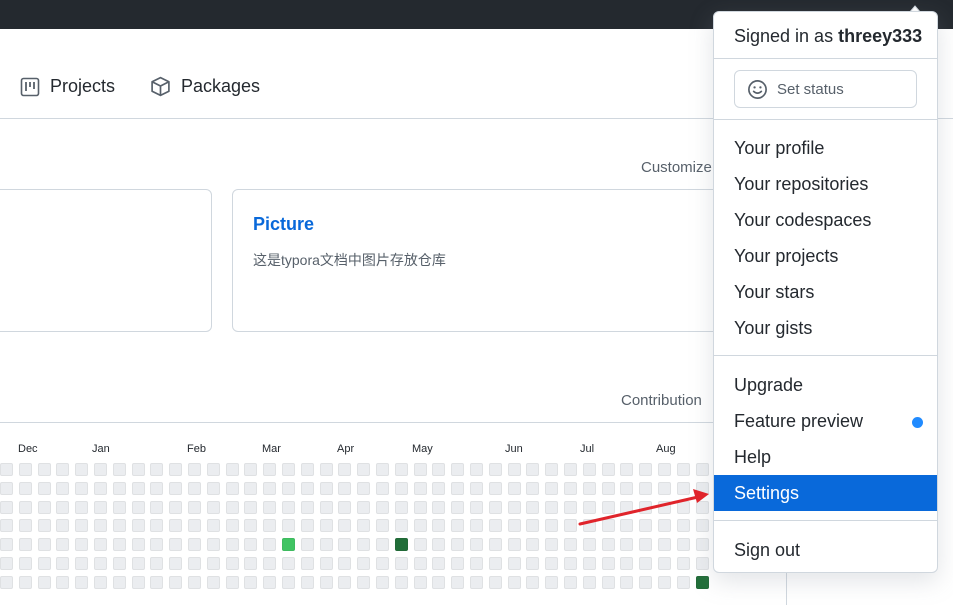  Describe the element at coordinates (825, 457) in the screenshot. I see `menu-item-help: Help` at that location.